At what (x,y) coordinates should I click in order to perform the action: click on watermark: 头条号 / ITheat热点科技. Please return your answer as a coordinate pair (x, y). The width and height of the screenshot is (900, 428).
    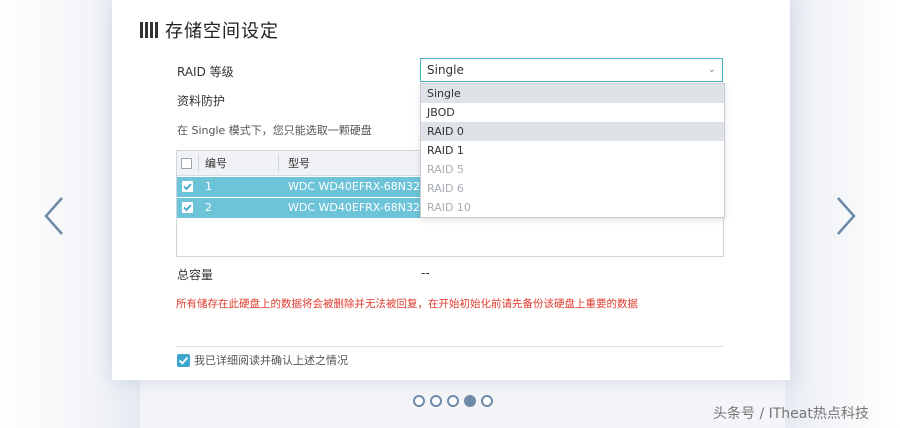
    Looking at the image, I should click on (791, 414).